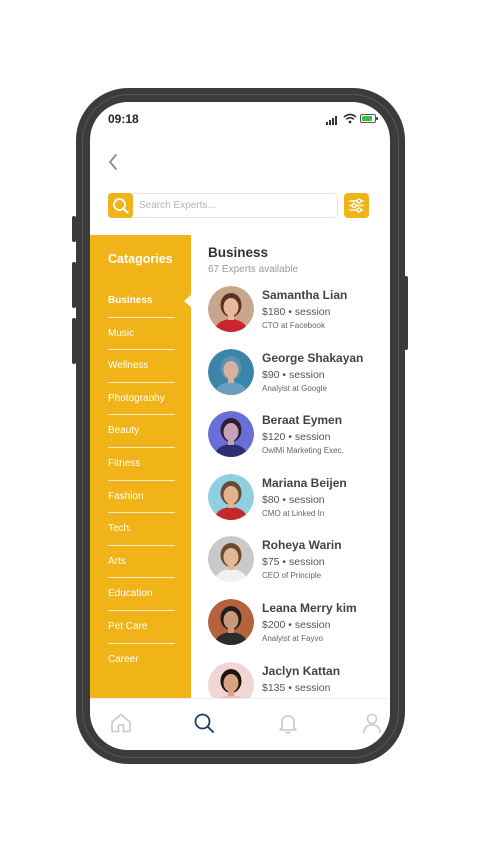  Describe the element at coordinates (140, 259) in the screenshot. I see `category-title: Catagories` at that location.